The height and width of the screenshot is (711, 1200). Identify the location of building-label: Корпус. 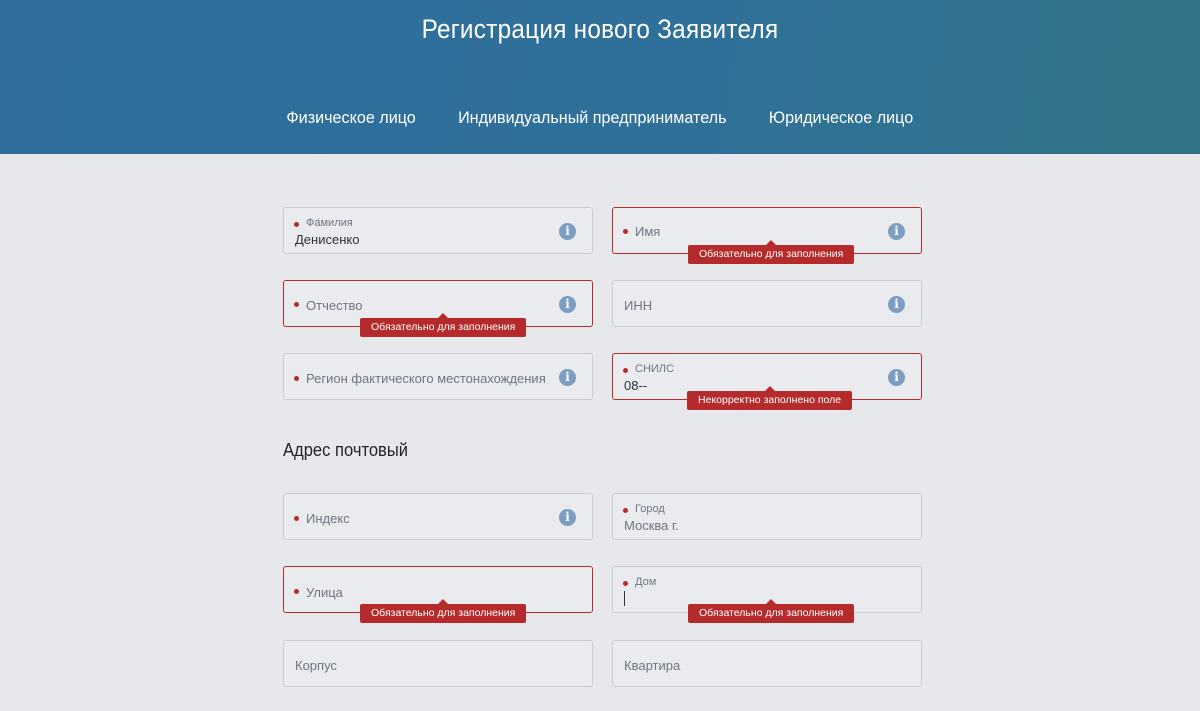
(316, 665).